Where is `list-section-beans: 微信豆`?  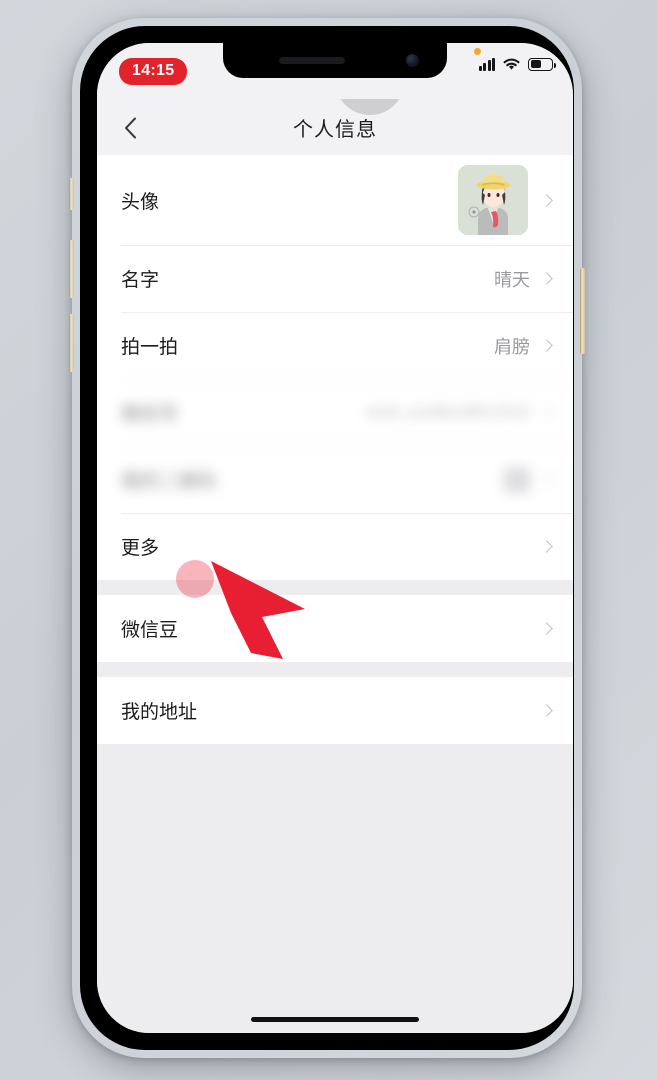 list-section-beans: 微信豆 is located at coordinates (335, 628).